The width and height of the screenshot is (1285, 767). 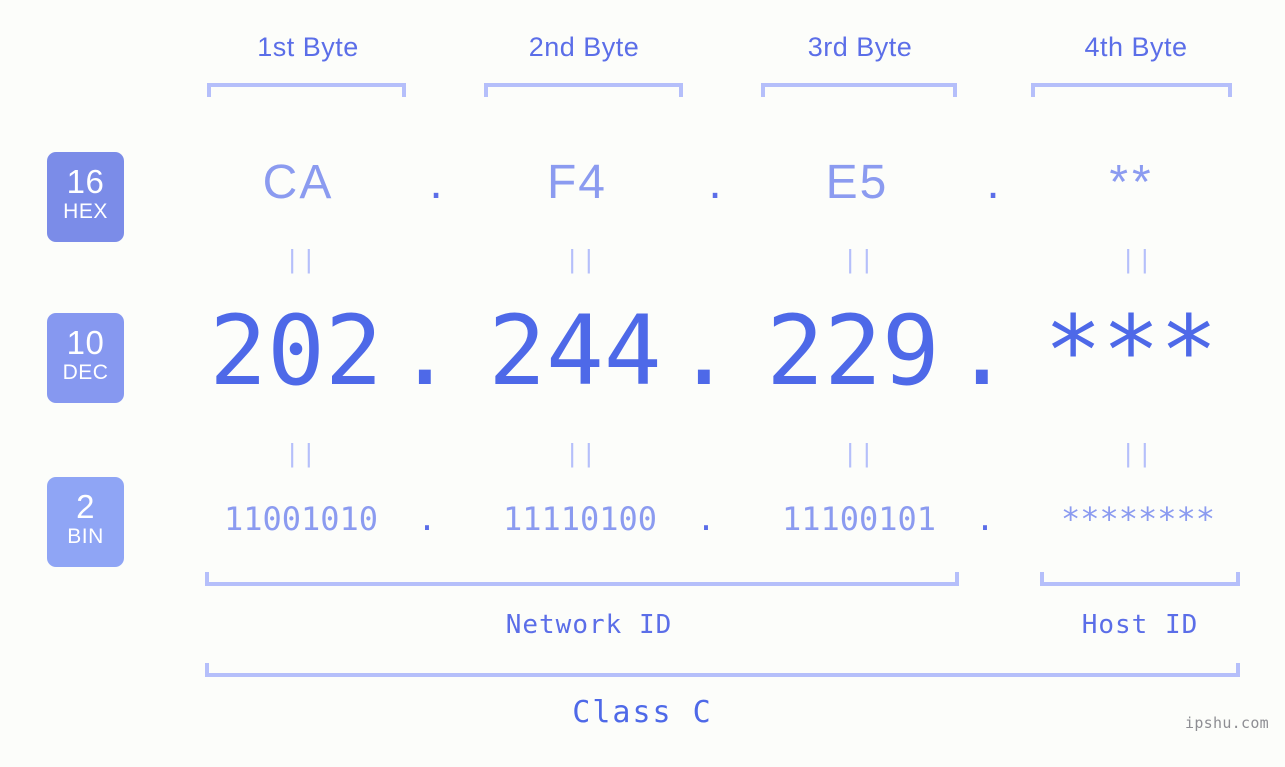 I want to click on byte-header-3: 3rd Byte, so click(x=860, y=47).